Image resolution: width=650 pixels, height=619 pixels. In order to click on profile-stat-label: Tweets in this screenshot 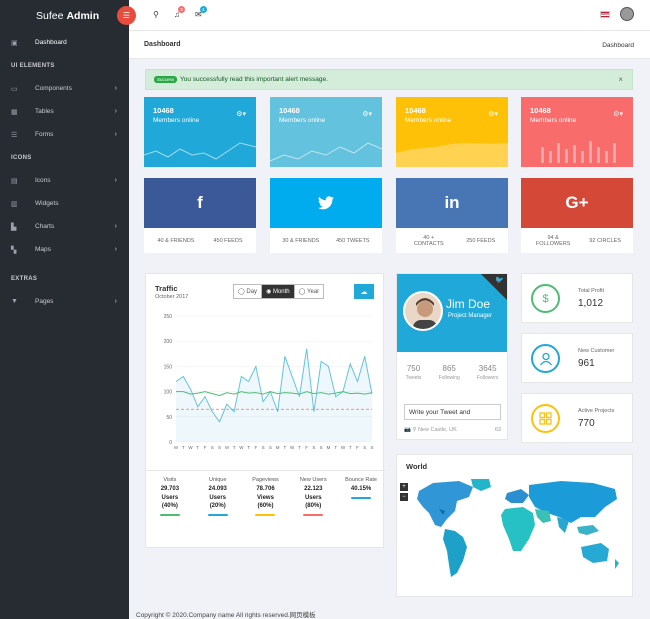, I will do `click(413, 378)`.